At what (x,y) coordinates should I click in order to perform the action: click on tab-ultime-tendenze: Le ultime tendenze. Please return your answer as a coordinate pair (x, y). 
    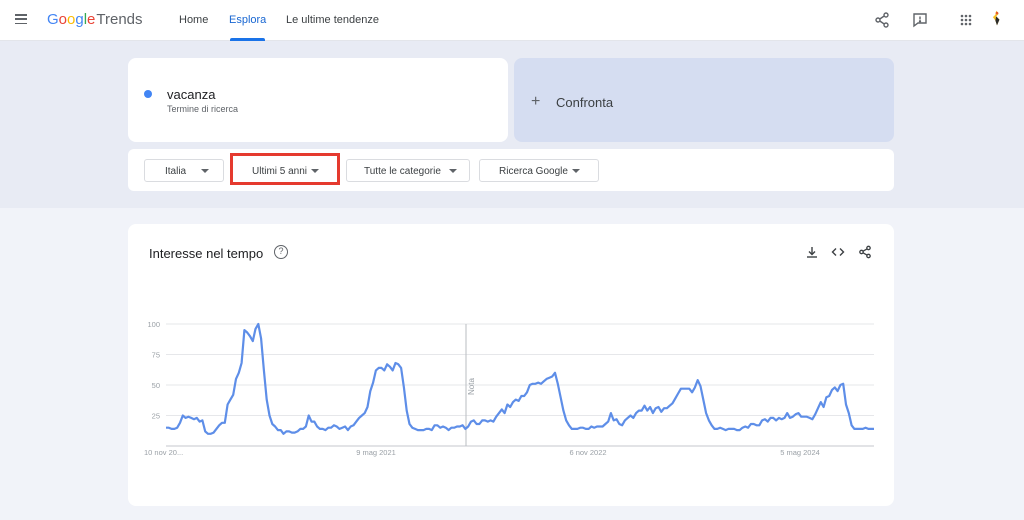
    Looking at the image, I should click on (332, 20).